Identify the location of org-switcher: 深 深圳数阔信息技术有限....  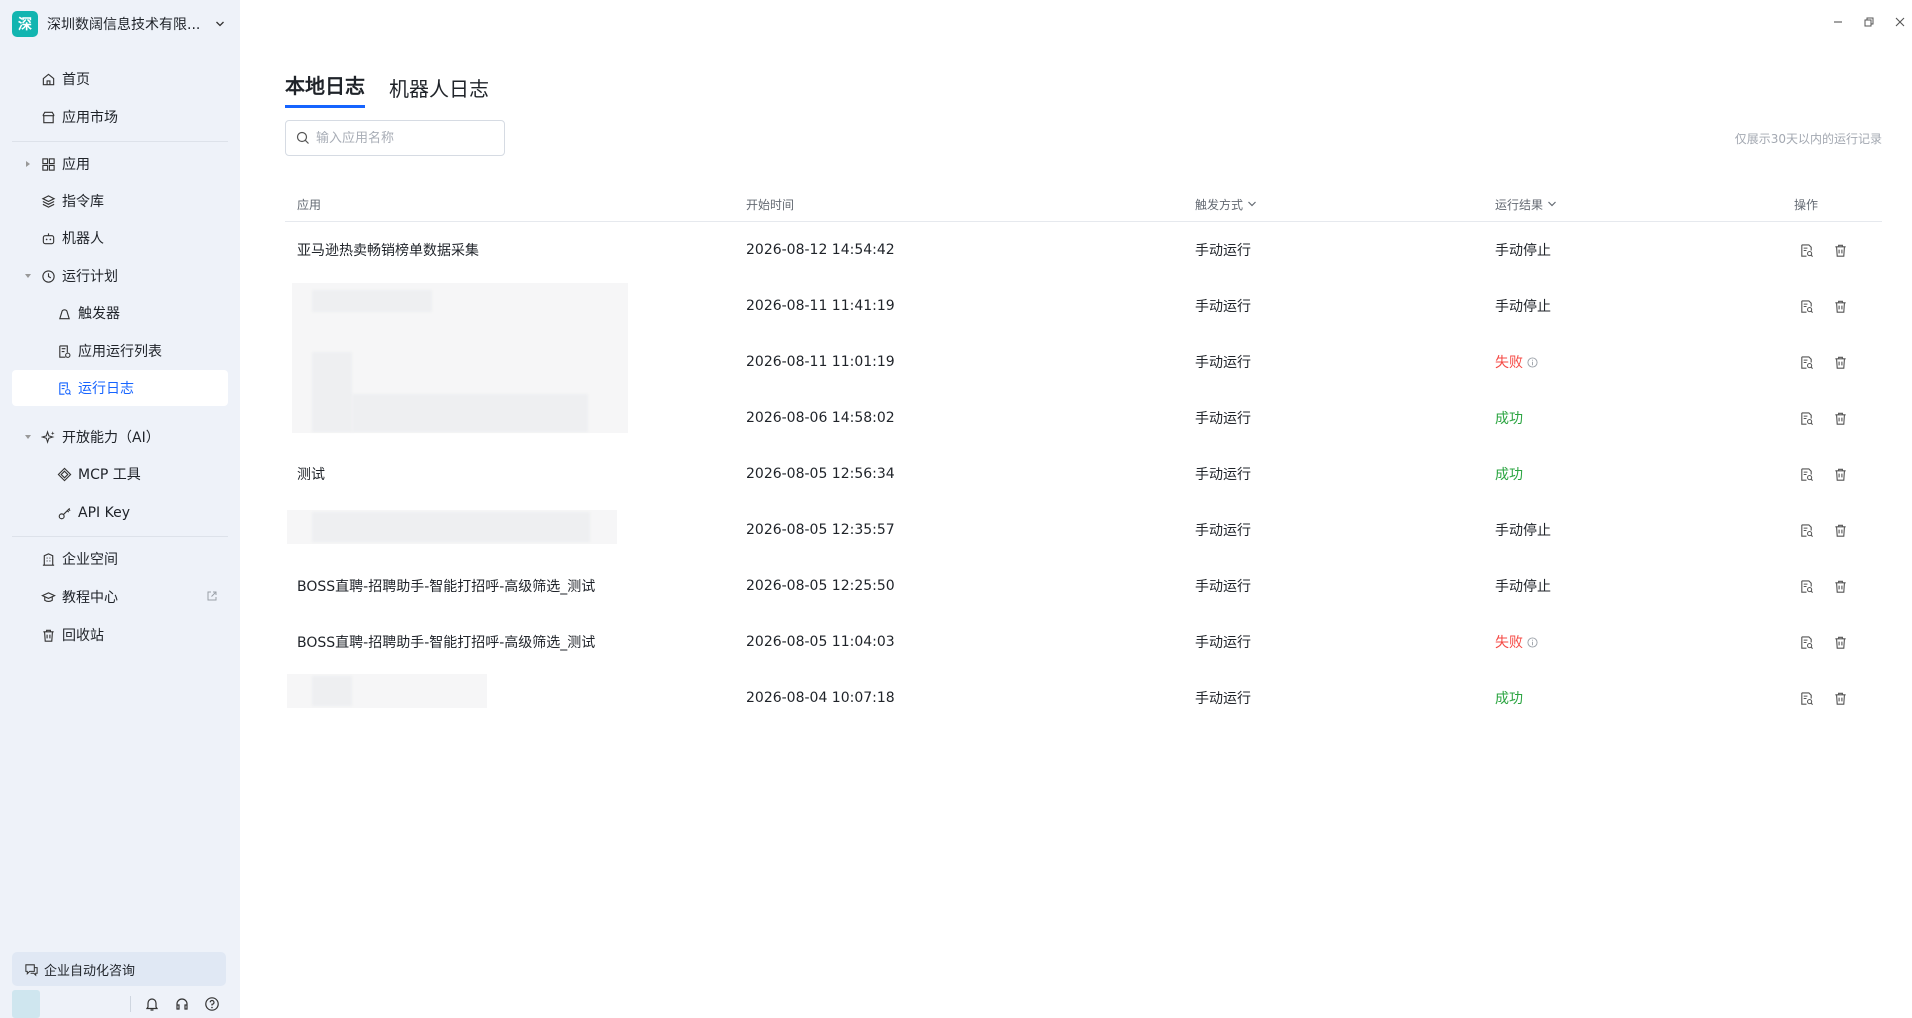
(120, 24).